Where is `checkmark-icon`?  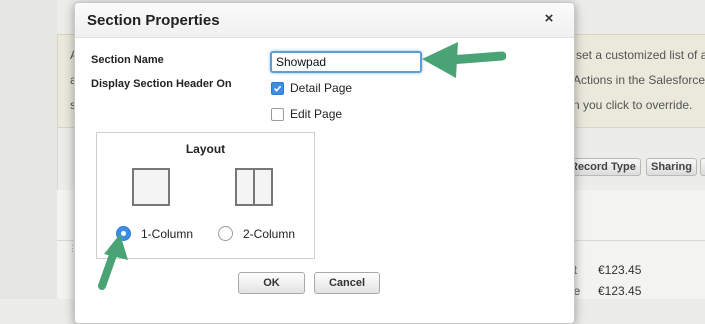
checkmark-icon is located at coordinates (277, 88).